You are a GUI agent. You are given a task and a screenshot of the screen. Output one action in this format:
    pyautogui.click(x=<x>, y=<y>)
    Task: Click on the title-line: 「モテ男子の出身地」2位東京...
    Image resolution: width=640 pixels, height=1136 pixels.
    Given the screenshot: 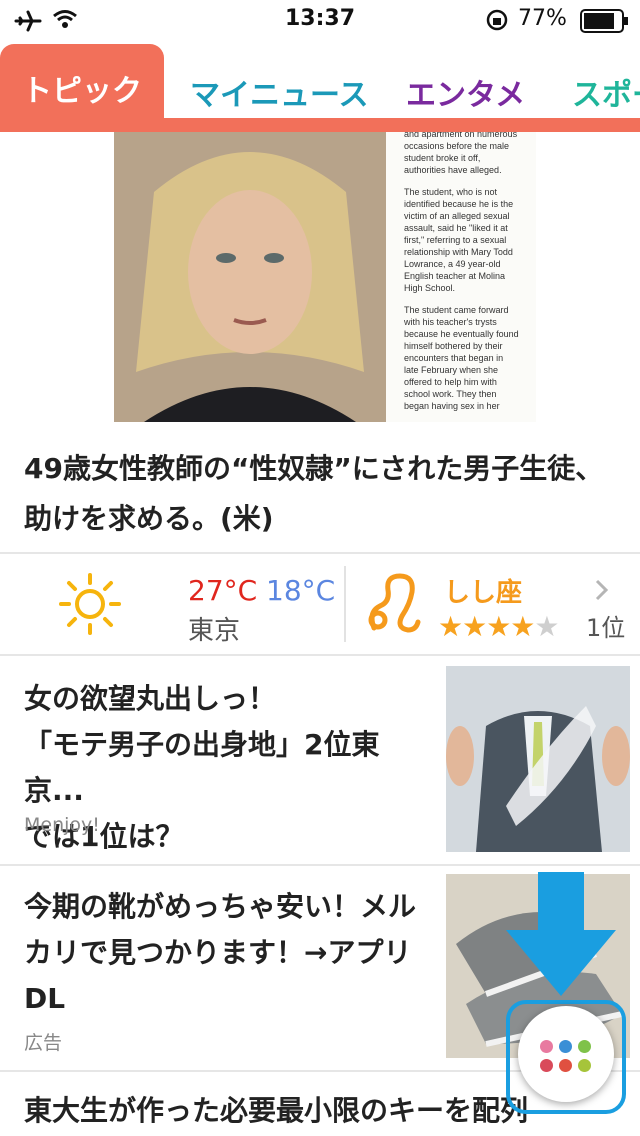 What is the action you would take?
    pyautogui.click(x=202, y=767)
    